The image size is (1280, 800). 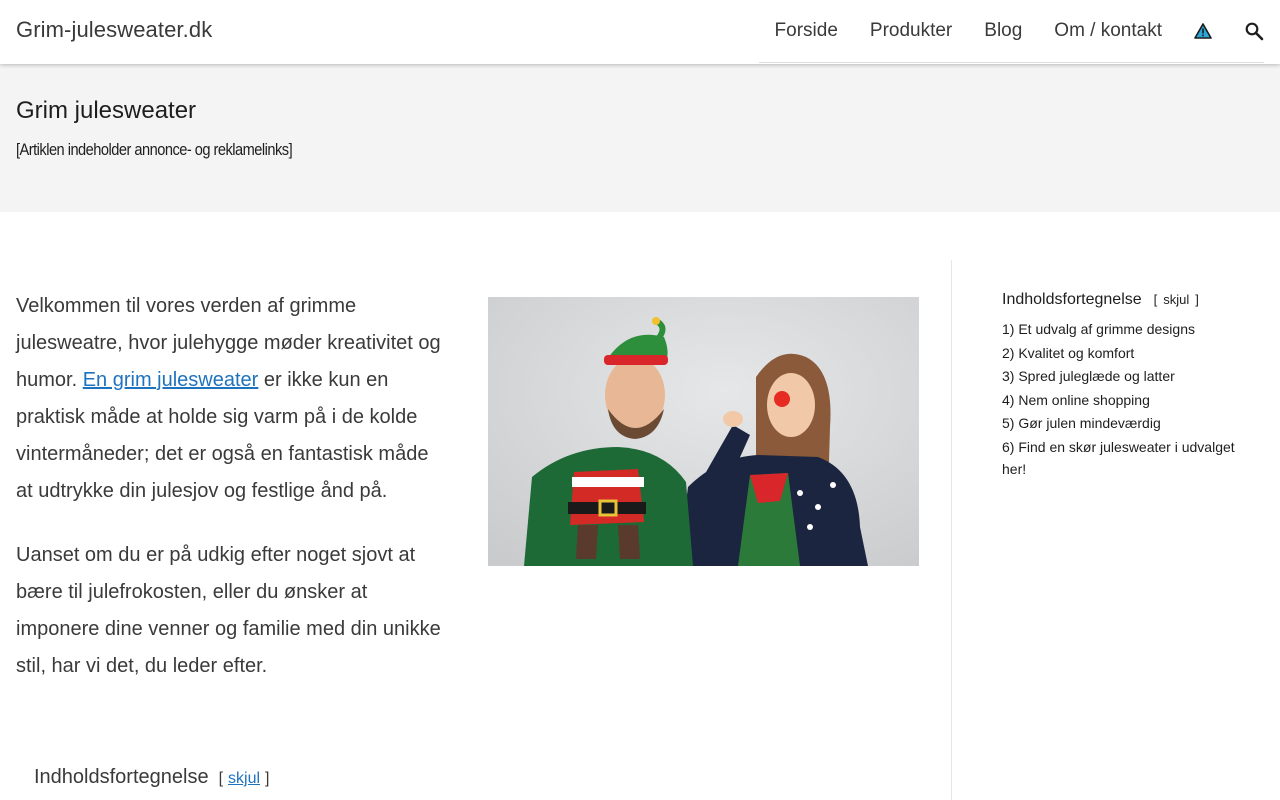 I want to click on main-nav: Forside Produkter Blog Om / kontakt, so click(x=1011, y=31).